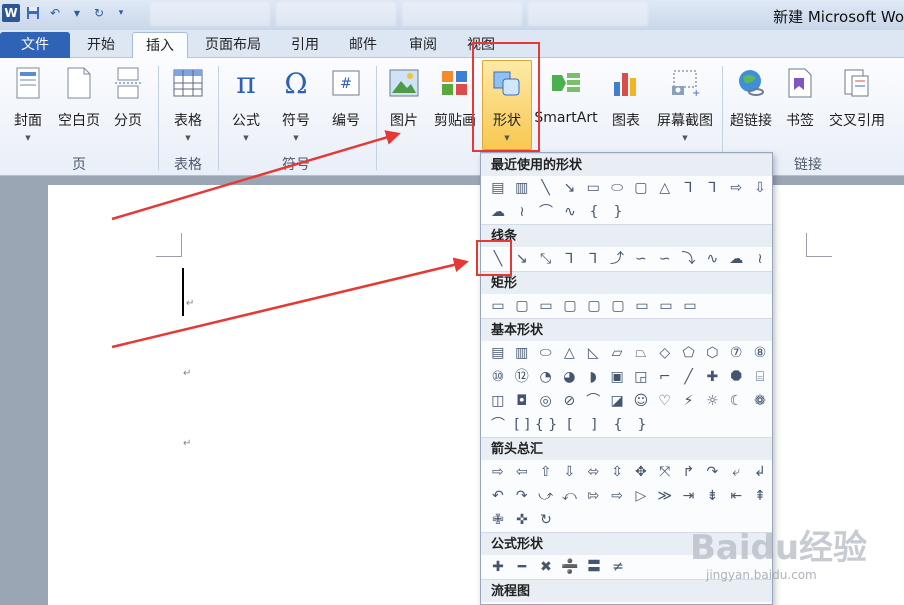 The width and height of the screenshot is (904, 605). I want to click on save-icon, so click(33, 13).